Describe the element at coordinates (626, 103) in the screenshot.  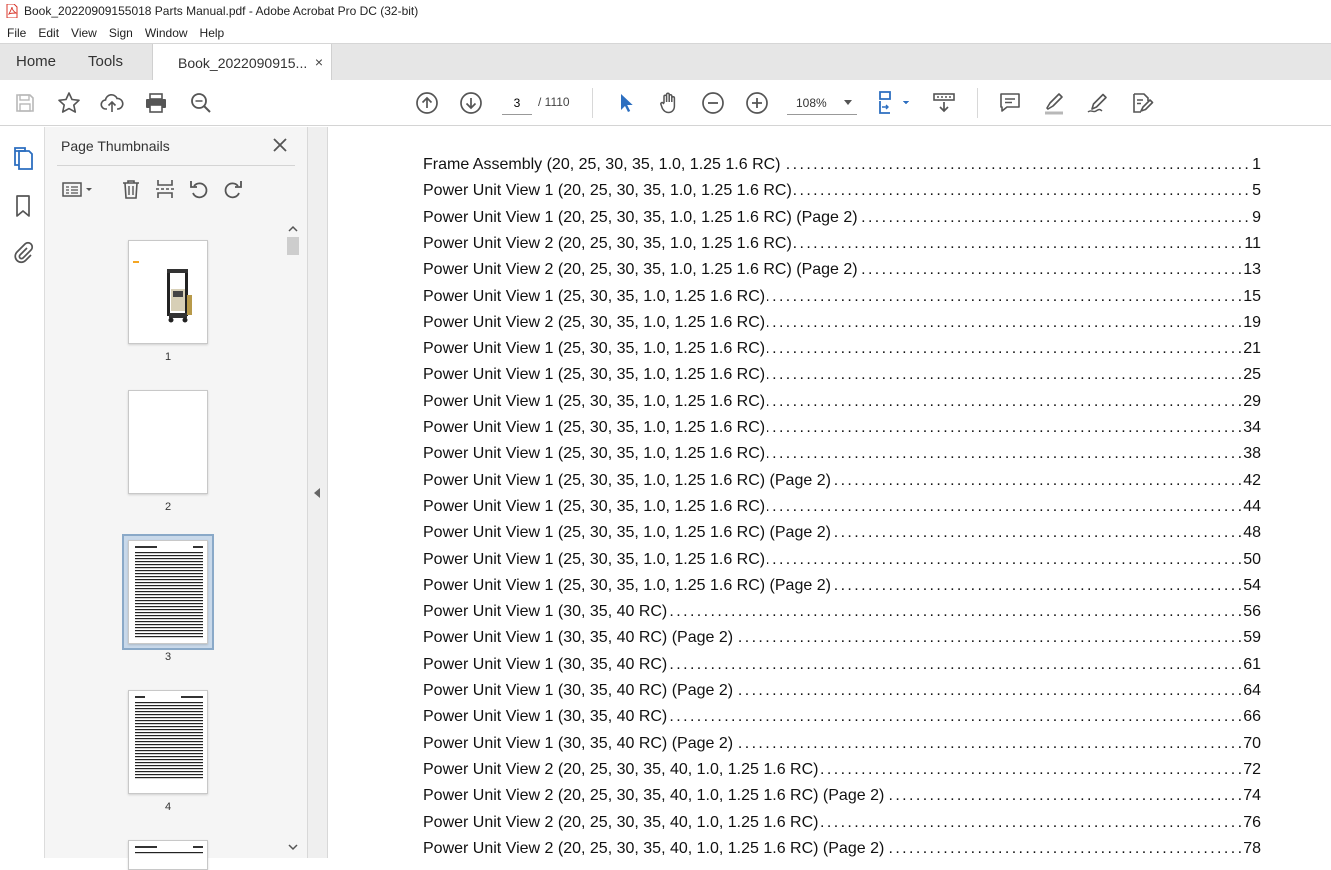
I see `select-pointer-icon` at that location.